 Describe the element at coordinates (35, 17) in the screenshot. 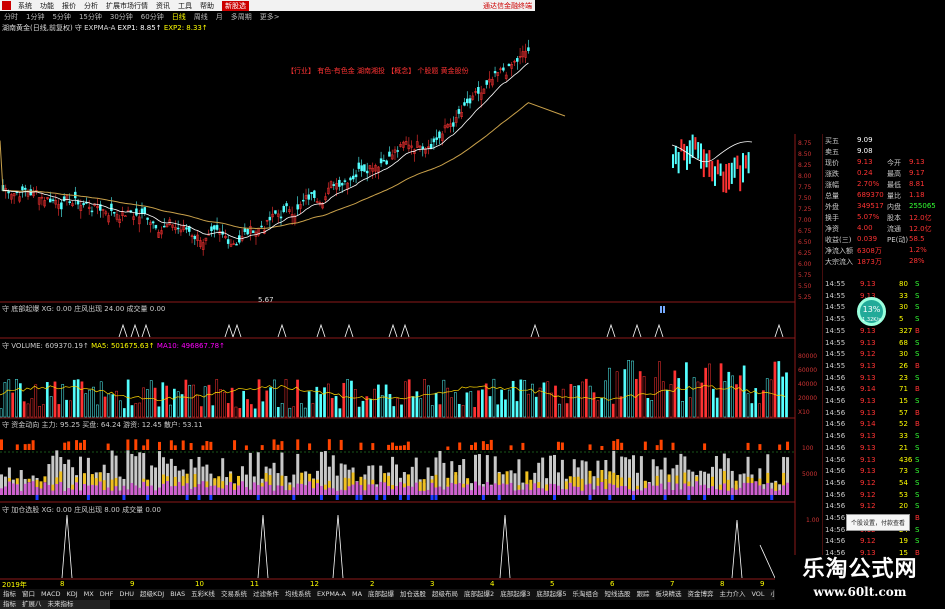

I see `period-1: 1分钟` at that location.